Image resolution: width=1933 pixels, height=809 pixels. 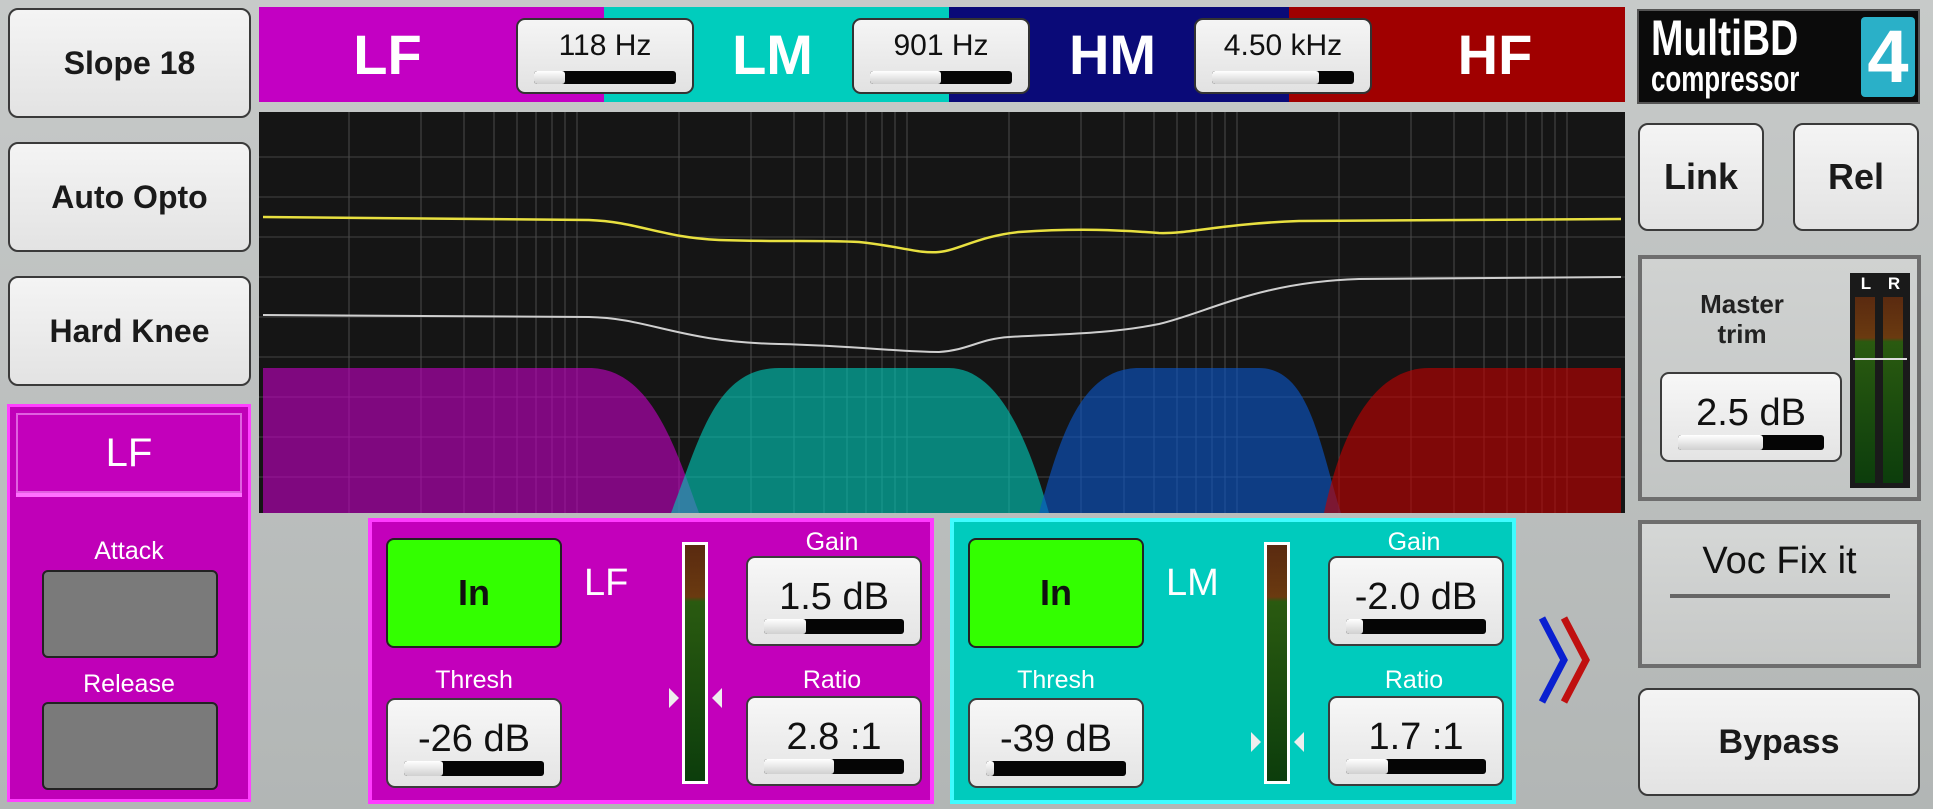 What do you see at coordinates (1112, 54) in the screenshot?
I see `band-label-hm: HM` at bounding box center [1112, 54].